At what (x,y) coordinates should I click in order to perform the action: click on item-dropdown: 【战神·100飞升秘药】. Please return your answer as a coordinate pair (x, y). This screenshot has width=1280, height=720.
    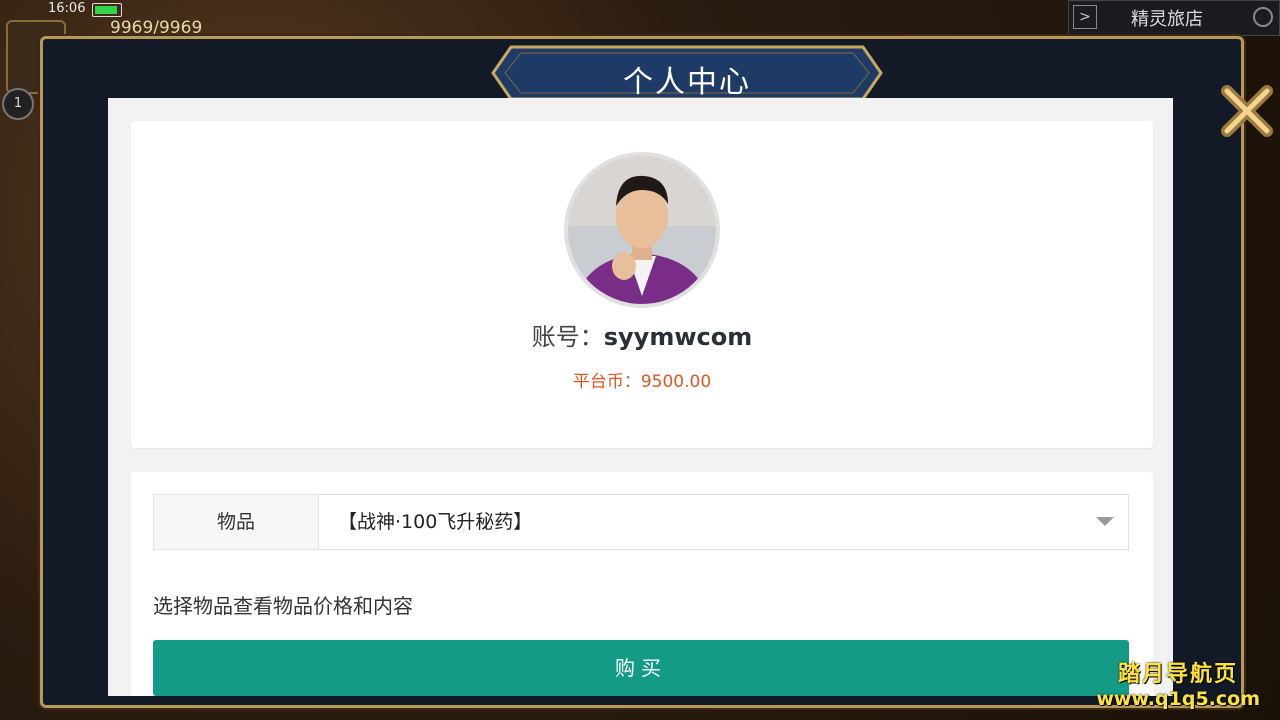
    Looking at the image, I should click on (723, 522).